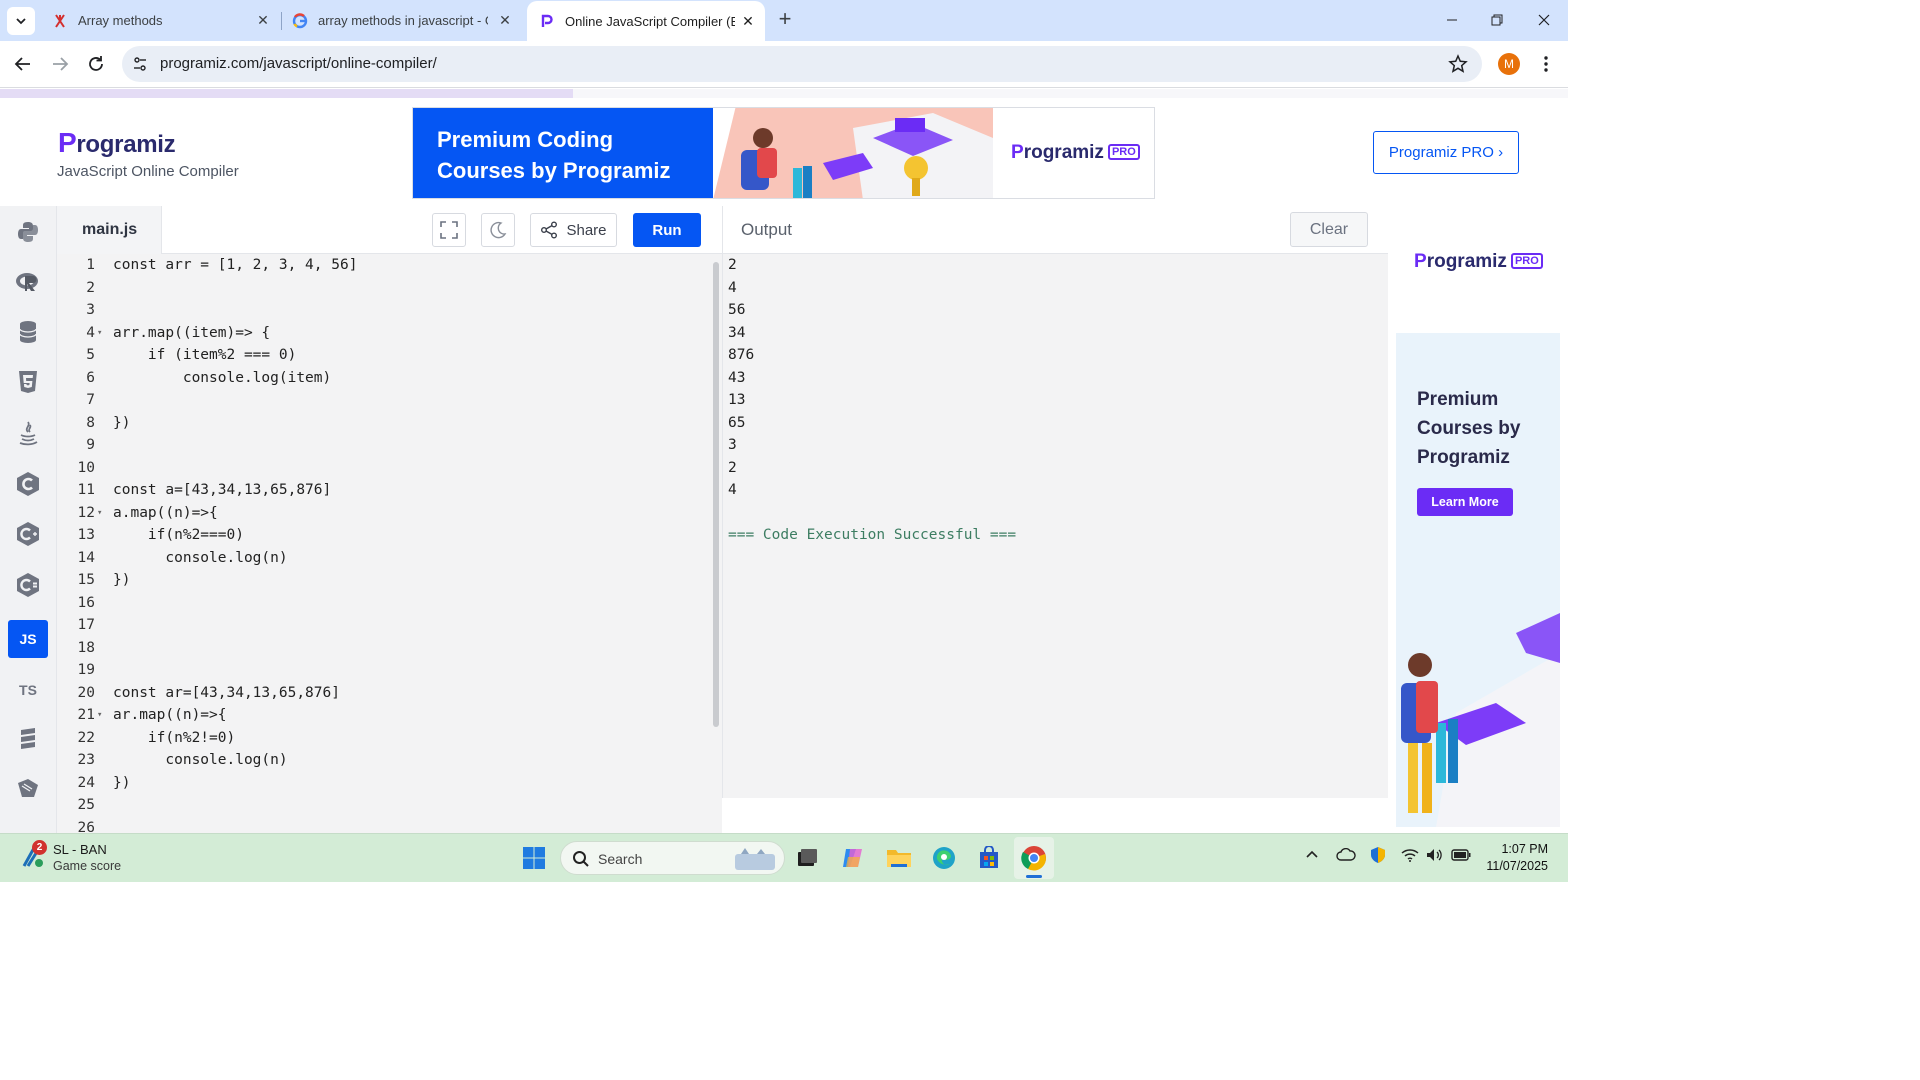 This screenshot has width=1920, height=1080. Describe the element at coordinates (96, 64) in the screenshot. I see `reload-button` at that location.